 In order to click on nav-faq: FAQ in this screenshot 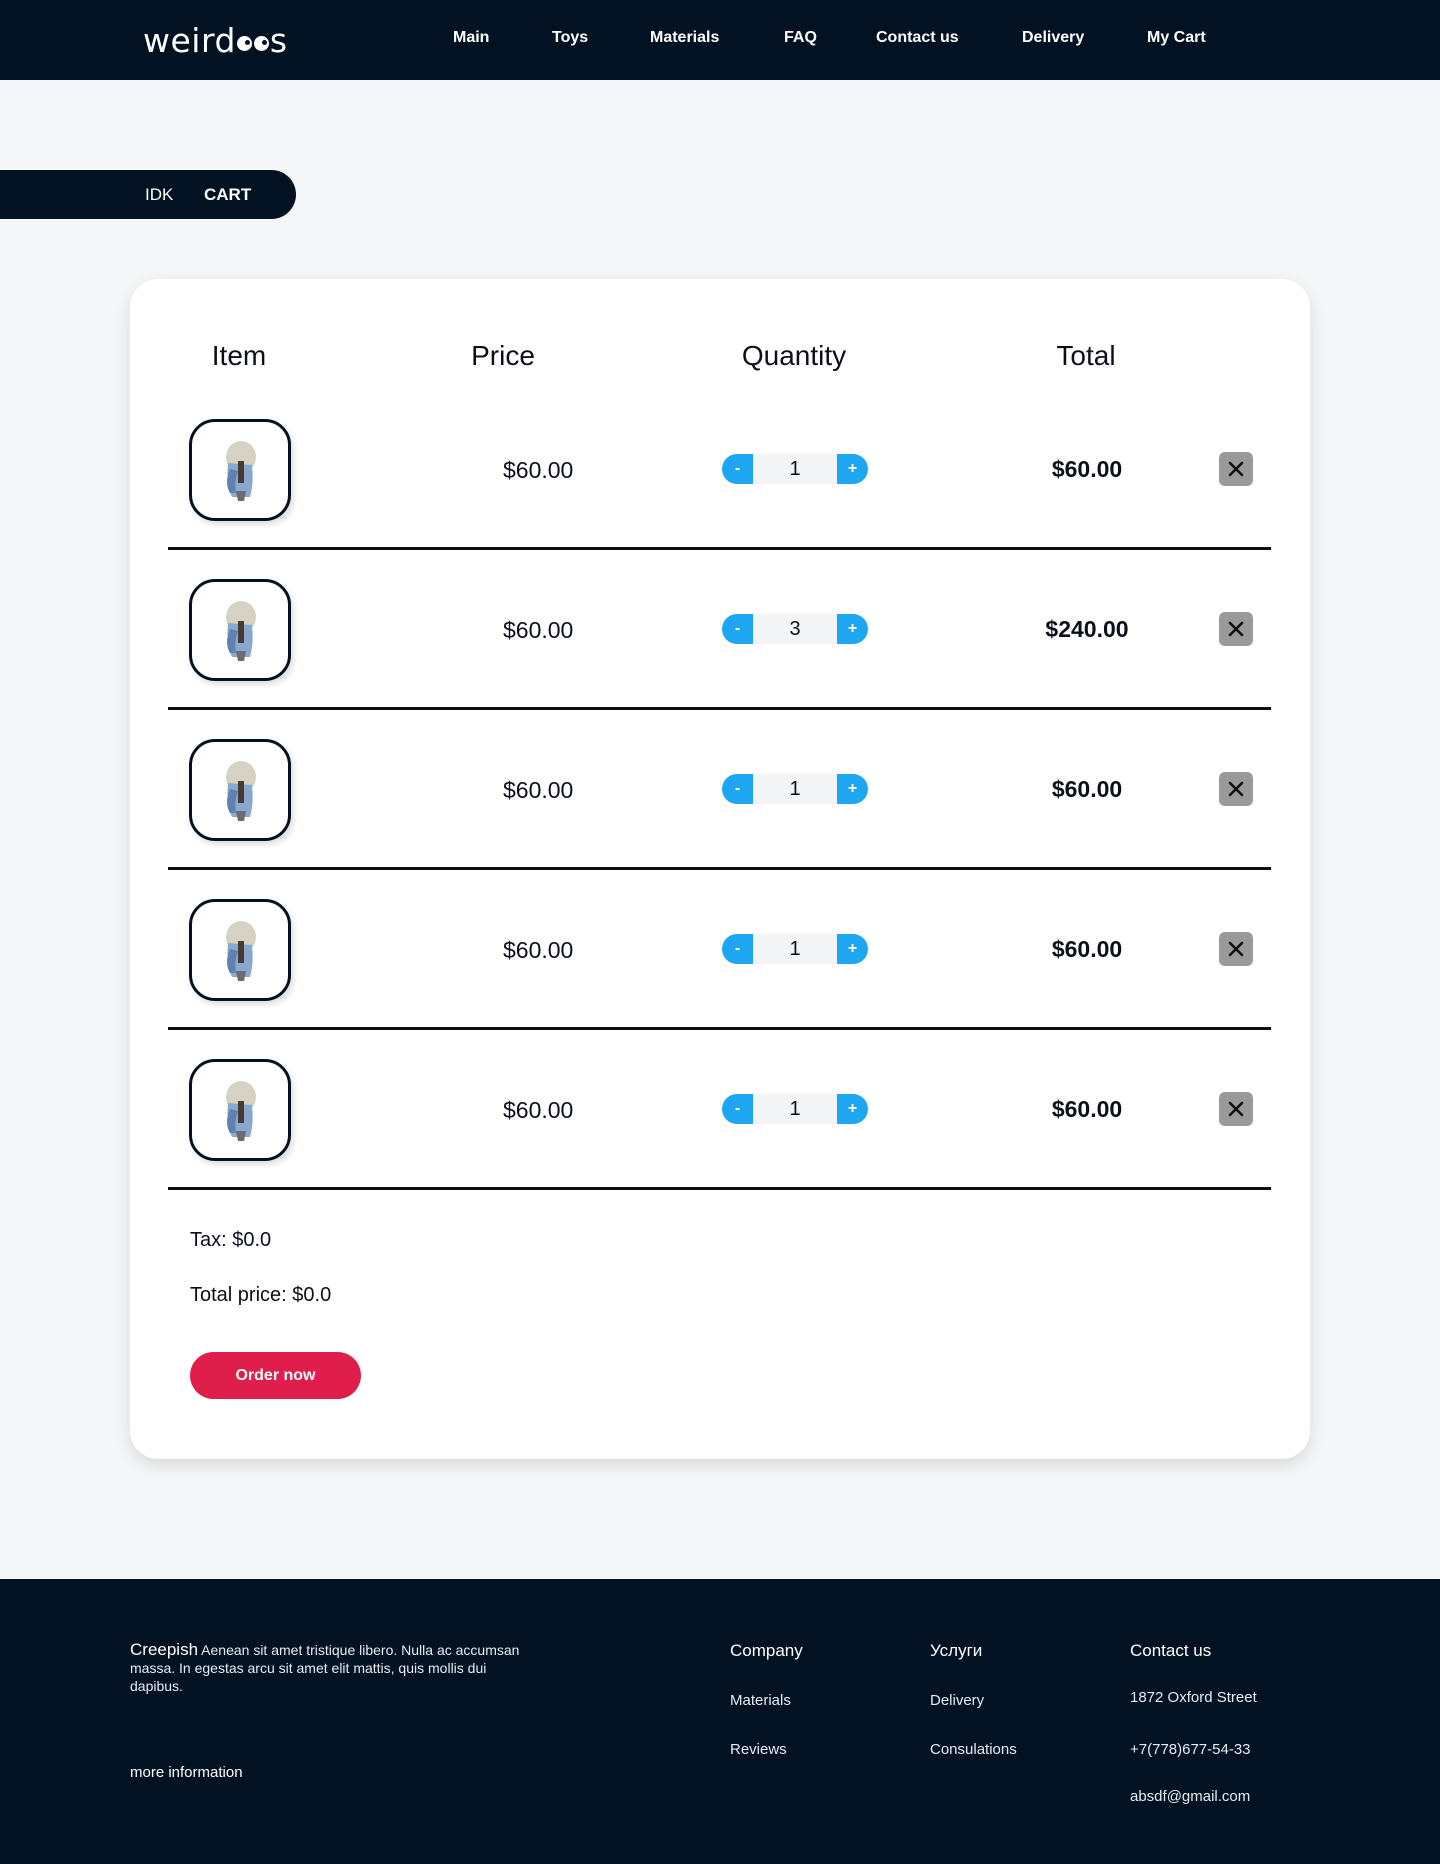, I will do `click(800, 38)`.